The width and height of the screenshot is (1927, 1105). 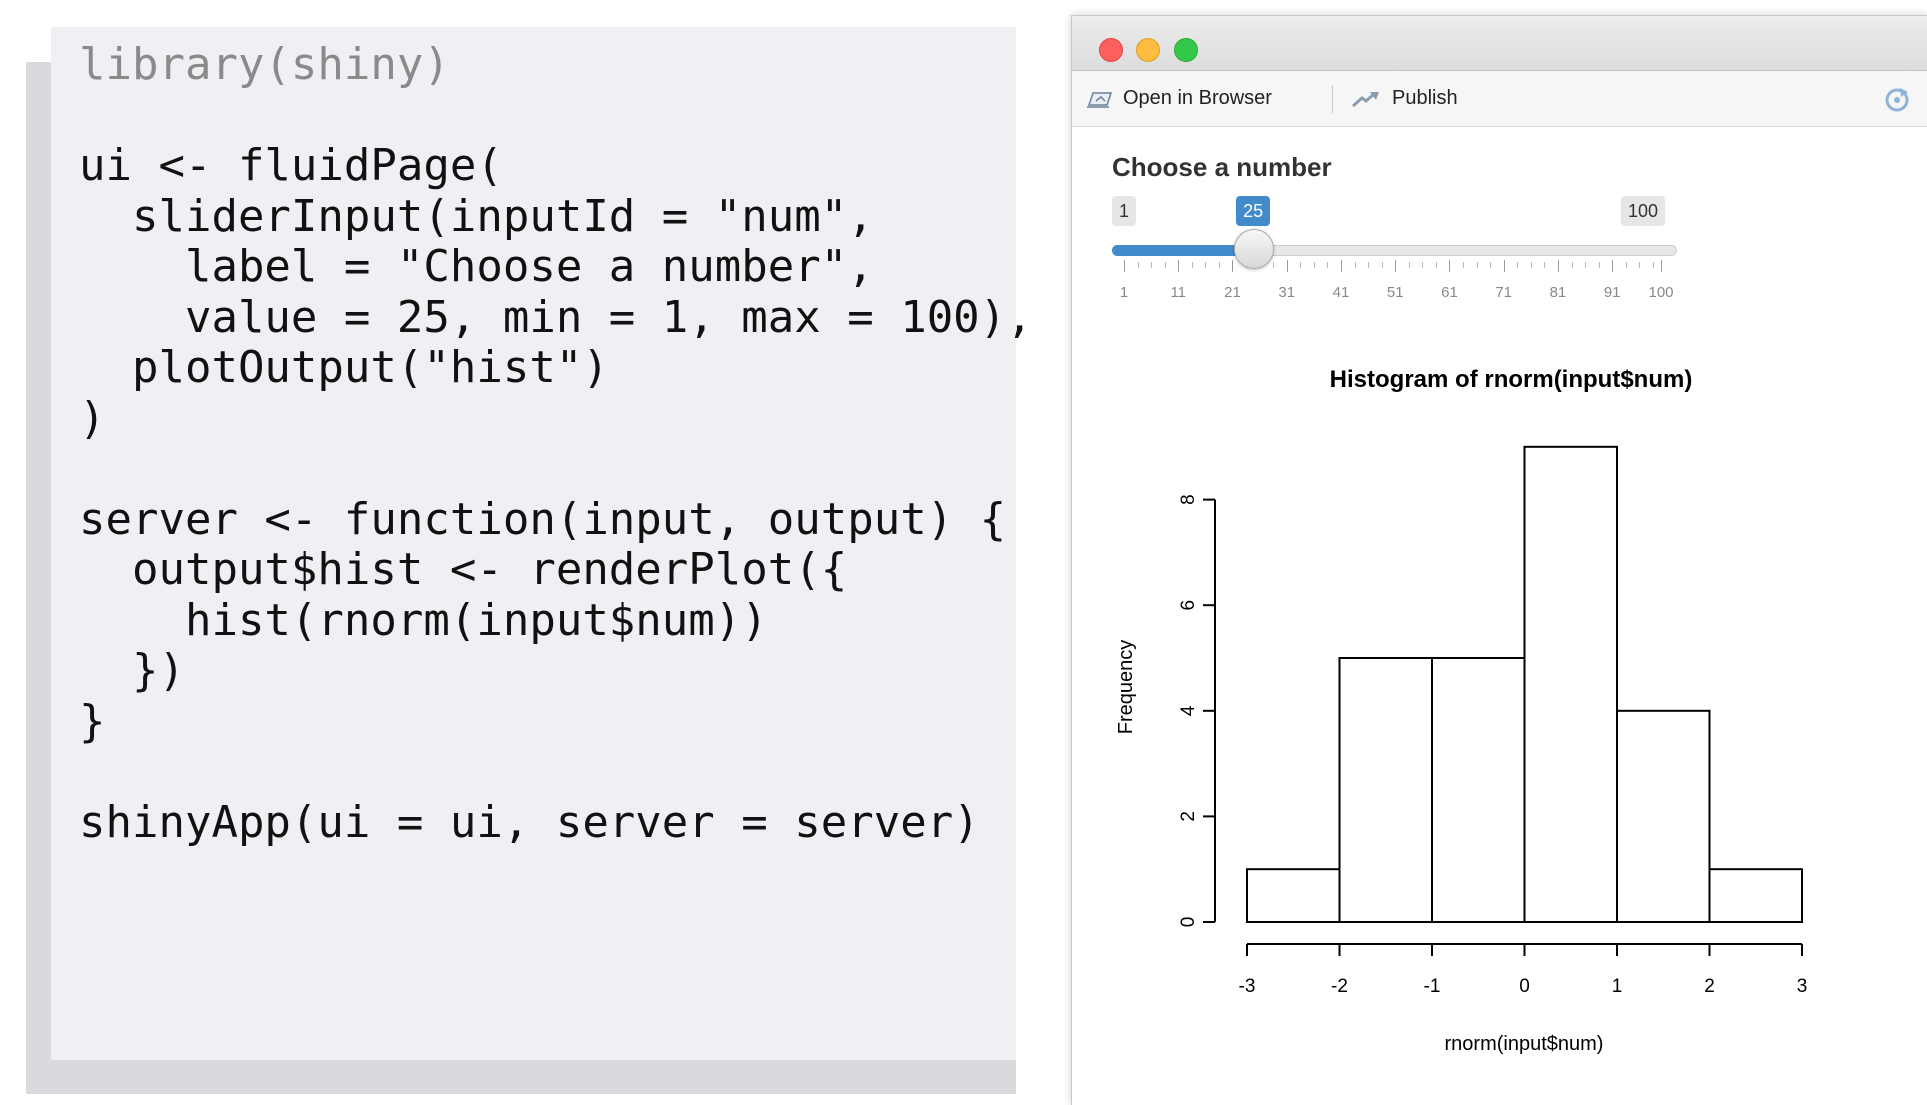 What do you see at coordinates (1432, 986) in the screenshot?
I see `x-tick-label: -1` at bounding box center [1432, 986].